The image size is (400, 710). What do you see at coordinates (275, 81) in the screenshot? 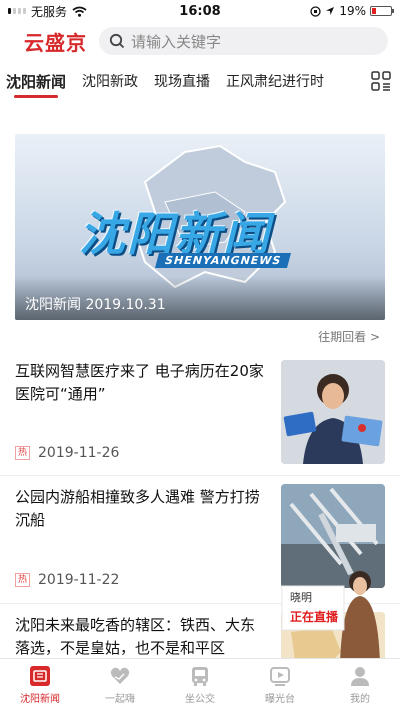
I see `tab-discipline: 正风肃纪进行时` at bounding box center [275, 81].